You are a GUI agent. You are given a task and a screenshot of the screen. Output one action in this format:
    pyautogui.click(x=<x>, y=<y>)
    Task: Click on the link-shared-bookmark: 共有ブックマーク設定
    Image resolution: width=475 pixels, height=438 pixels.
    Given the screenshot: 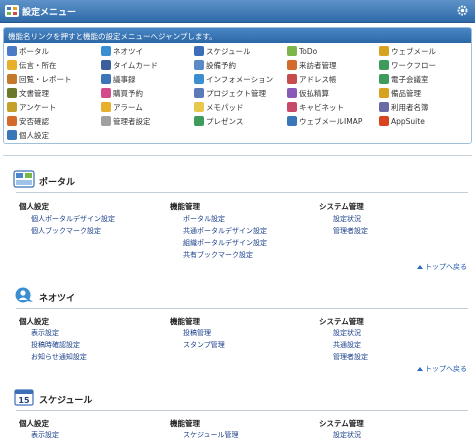 What is the action you would take?
    pyautogui.click(x=218, y=255)
    